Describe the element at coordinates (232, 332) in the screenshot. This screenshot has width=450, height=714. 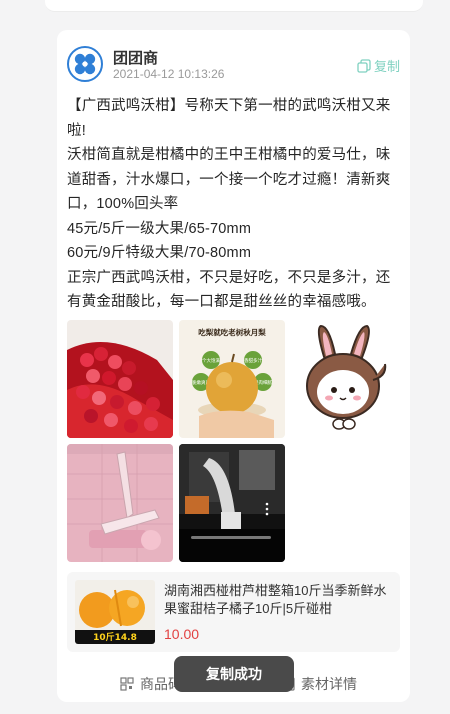
I see `pear-poster-title: 吃梨就吃老树秋月梨` at that location.